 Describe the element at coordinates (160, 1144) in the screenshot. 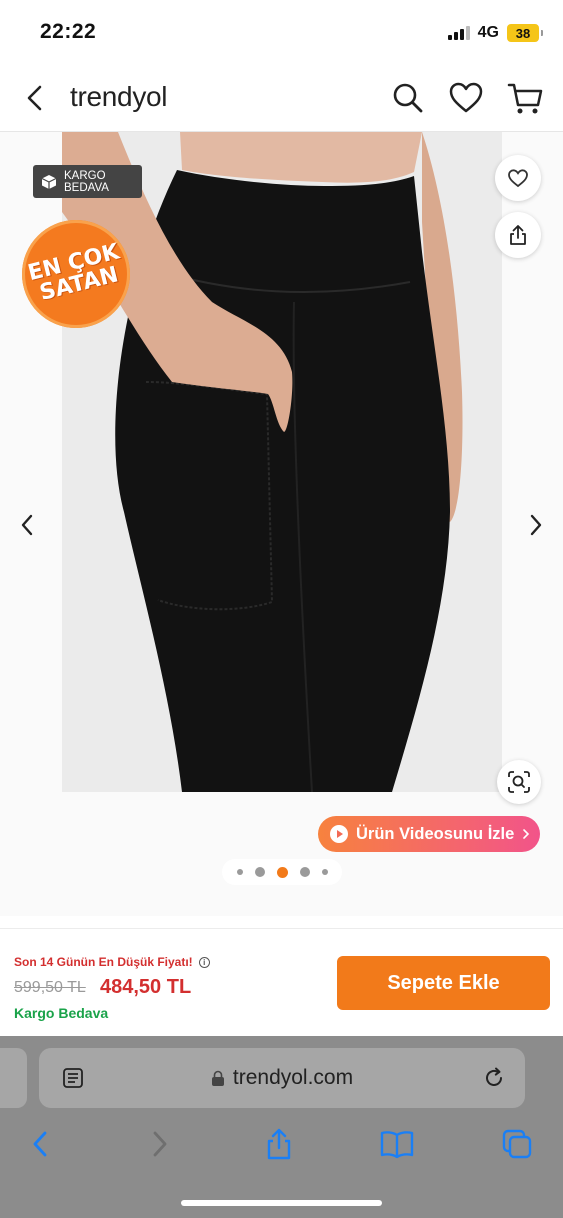

I see `browser-forward-icon` at that location.